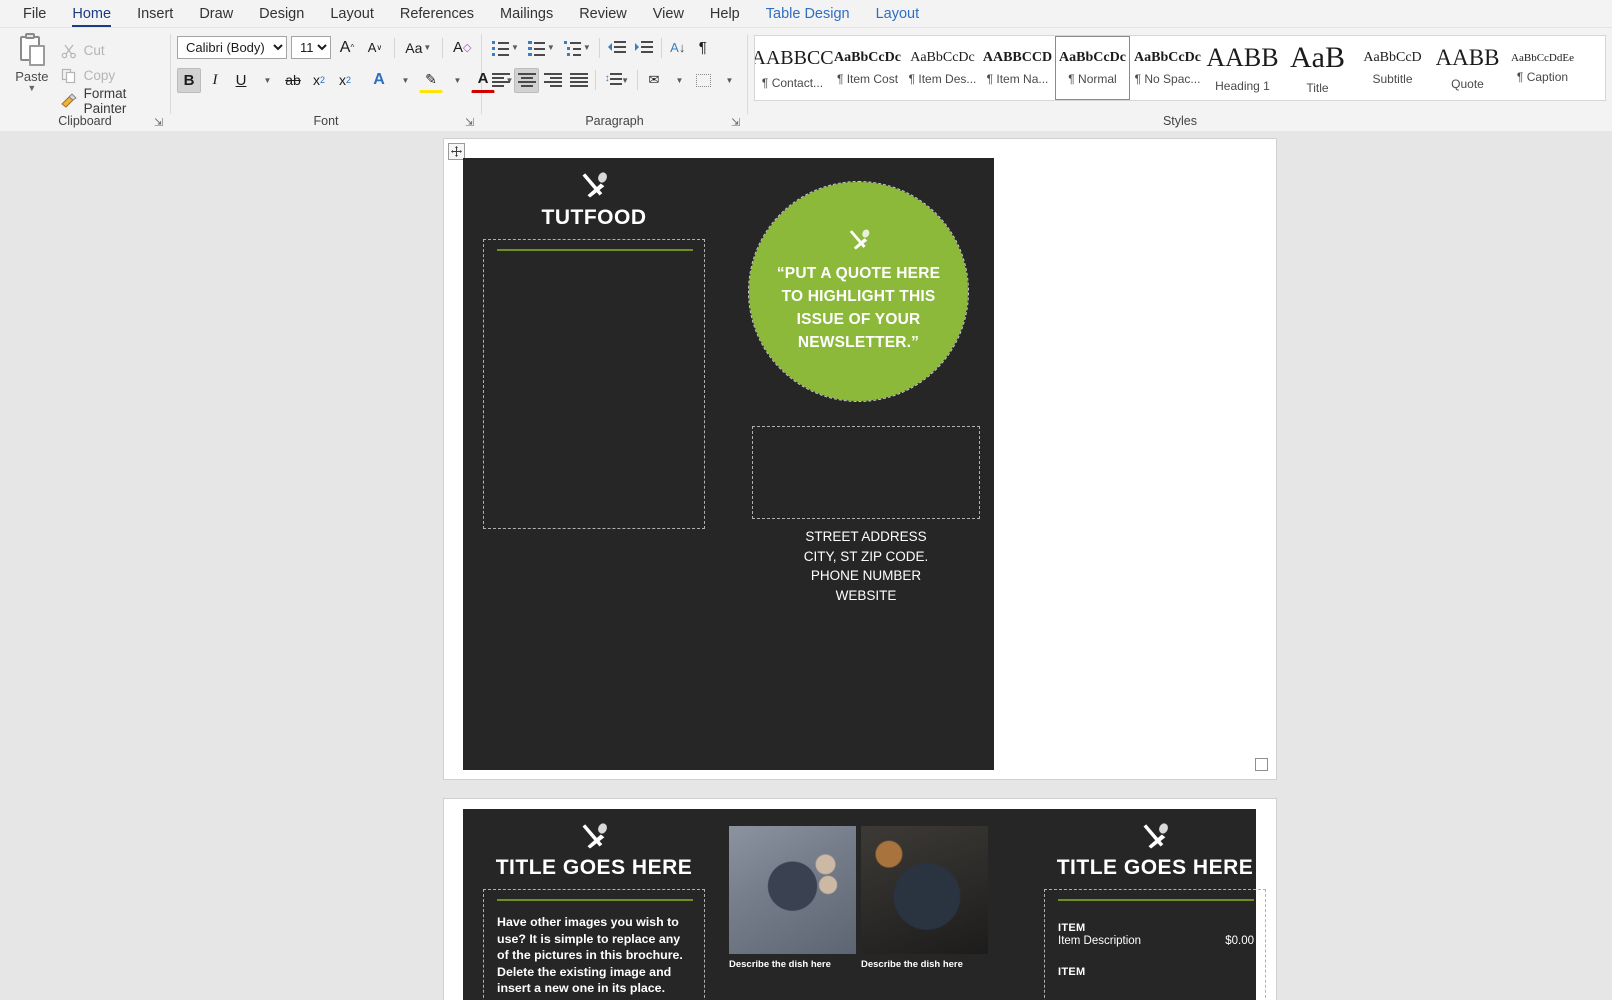  I want to click on style-item-1: AaBbCcDc ¶ Item Cost, so click(867, 68).